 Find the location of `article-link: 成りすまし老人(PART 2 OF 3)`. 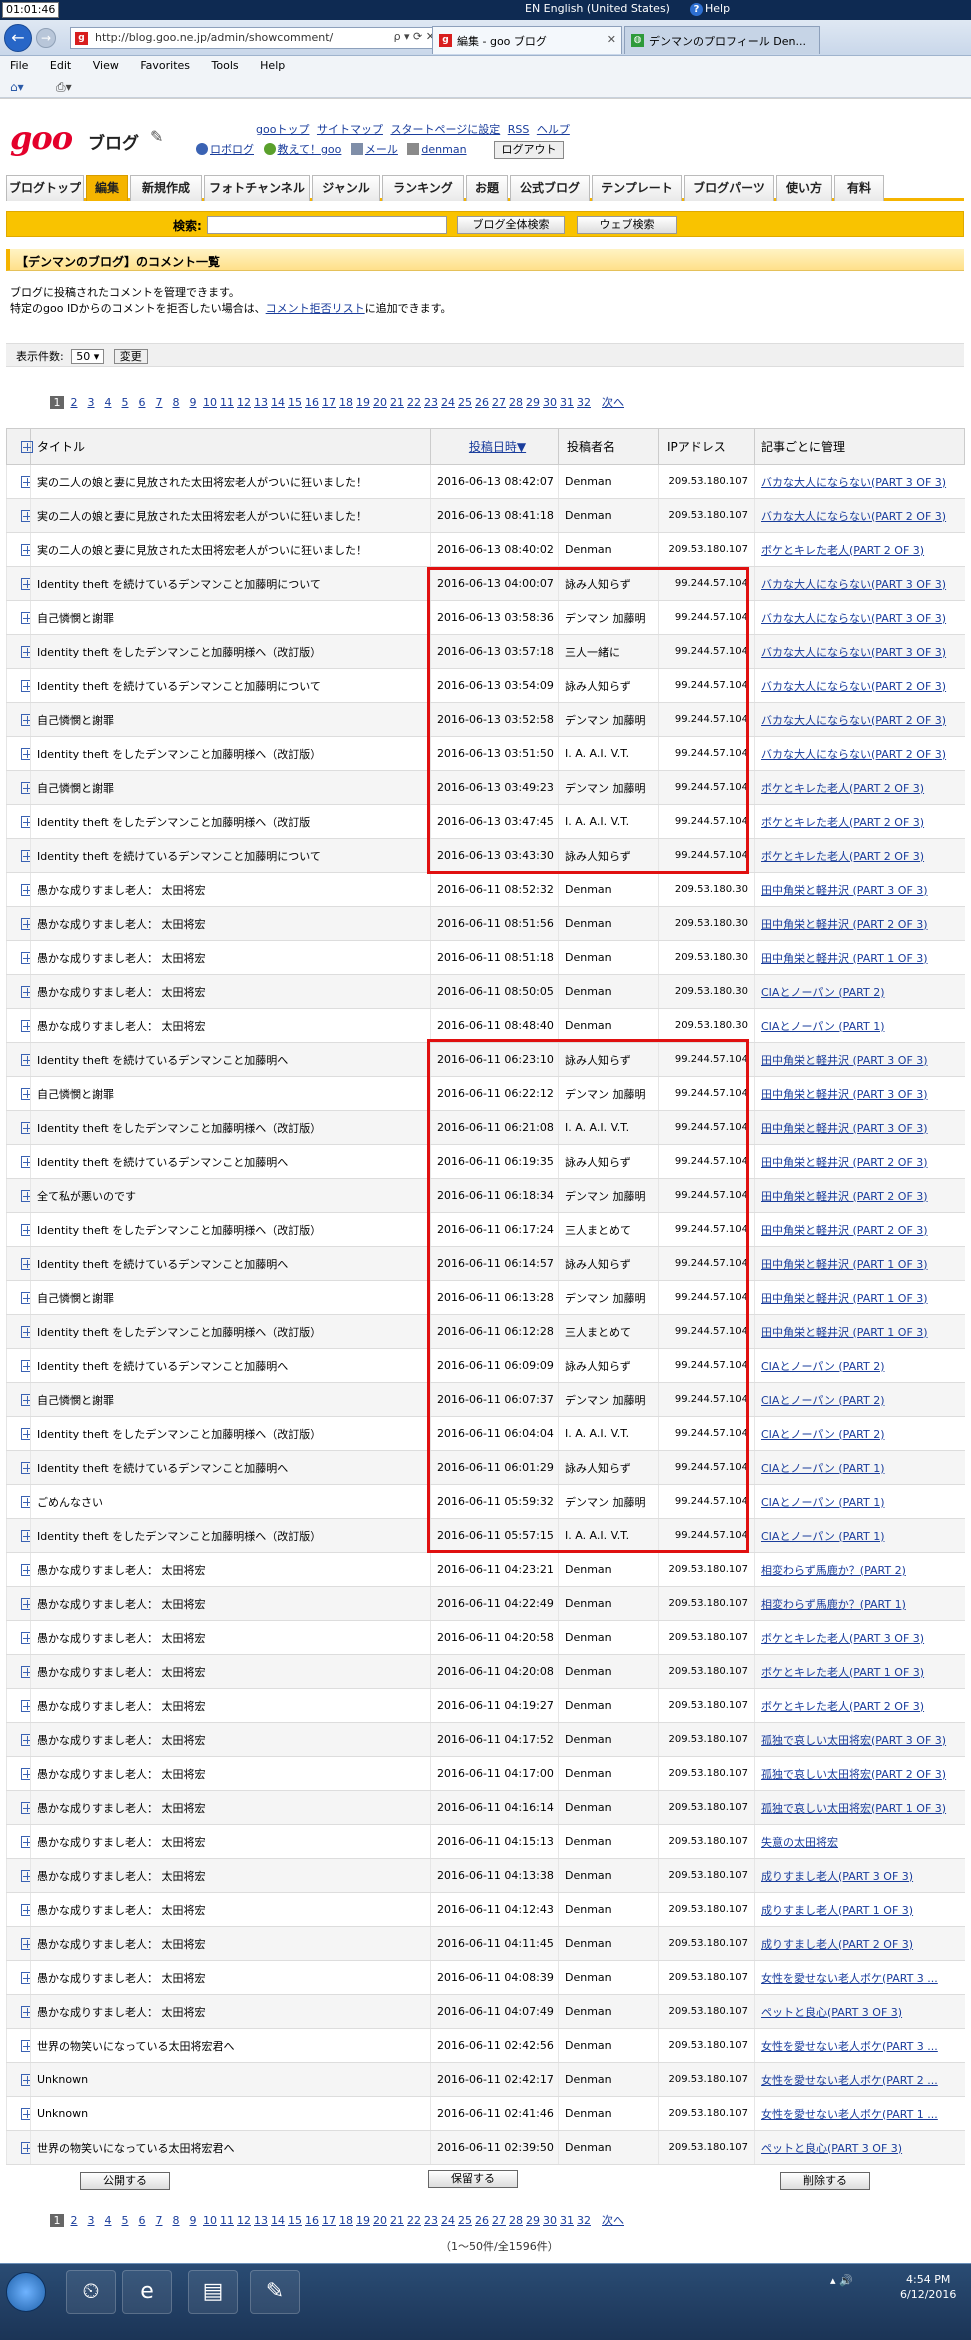

article-link: 成りすまし老人(PART 2 OF 3) is located at coordinates (837, 1944).